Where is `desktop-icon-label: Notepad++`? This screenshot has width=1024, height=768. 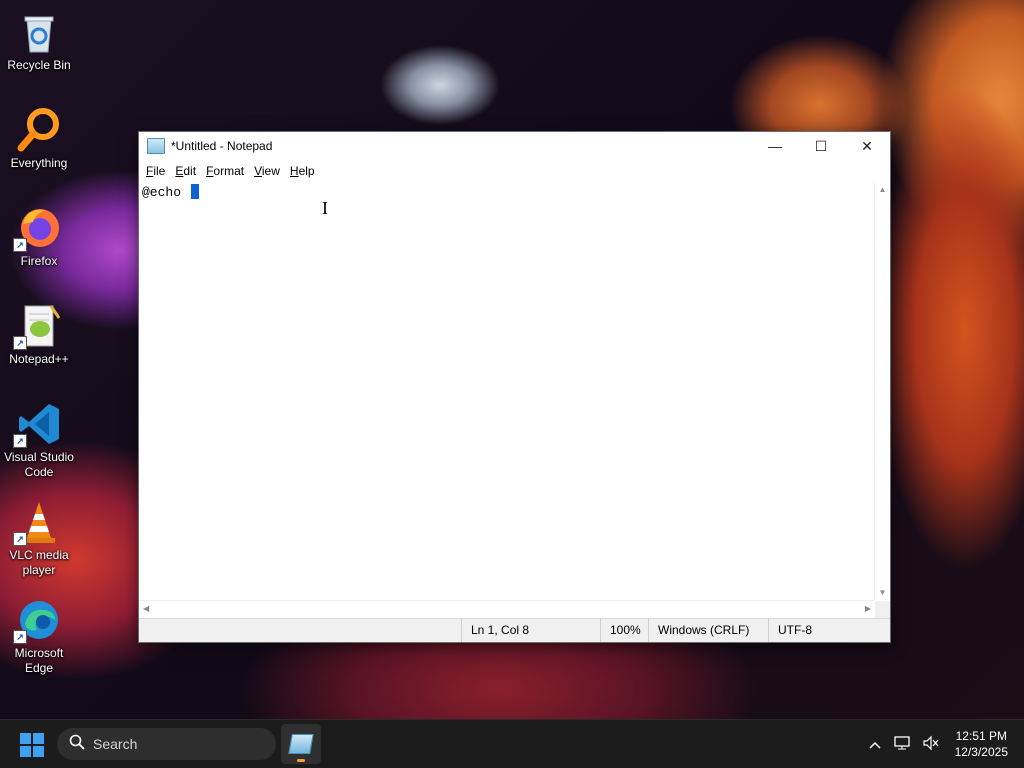
desktop-icon-label: Notepad++ is located at coordinates (39, 359).